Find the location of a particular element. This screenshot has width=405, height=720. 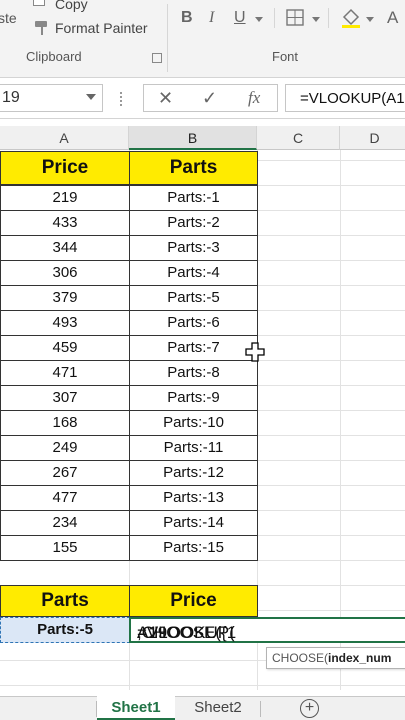

lookup-input-cell: Parts:-5 is located at coordinates (65, 630).